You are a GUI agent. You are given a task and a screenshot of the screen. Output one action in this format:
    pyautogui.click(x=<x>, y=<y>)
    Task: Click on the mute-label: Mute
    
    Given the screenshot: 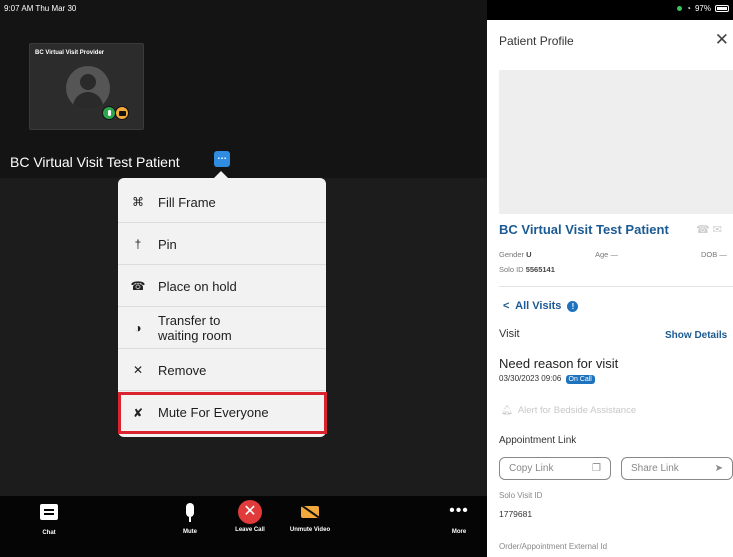 What is the action you would take?
    pyautogui.click(x=190, y=532)
    